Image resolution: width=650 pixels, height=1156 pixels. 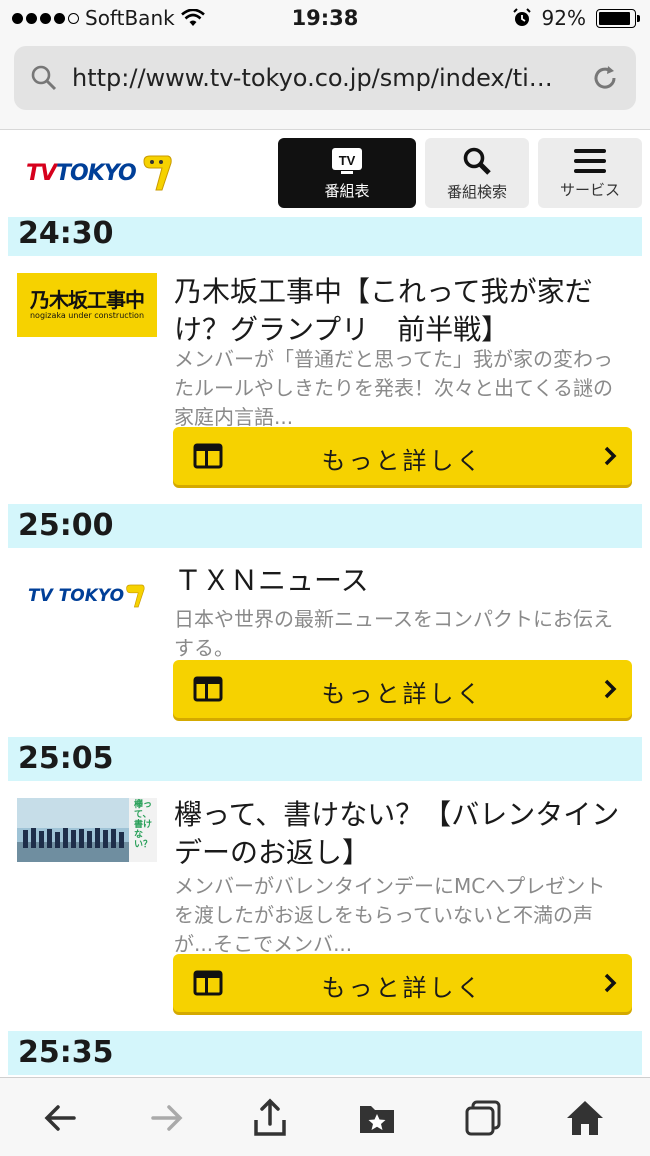 What do you see at coordinates (605, 78) in the screenshot?
I see `reload-icon` at bounding box center [605, 78].